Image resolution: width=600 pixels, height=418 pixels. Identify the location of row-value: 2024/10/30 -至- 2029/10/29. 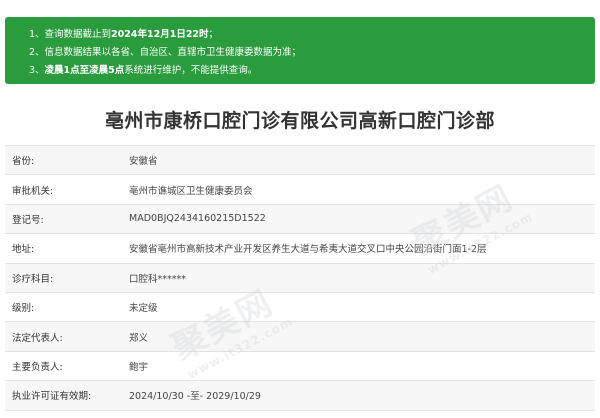
(195, 397).